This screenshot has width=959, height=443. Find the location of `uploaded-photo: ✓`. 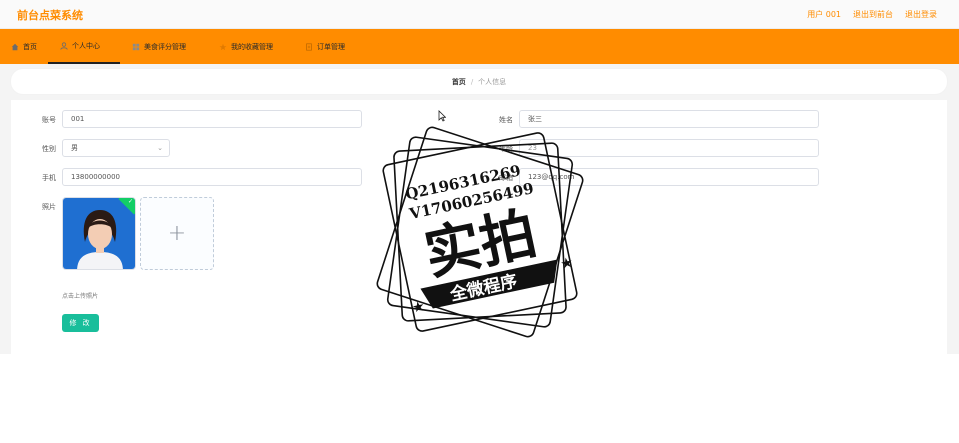

uploaded-photo: ✓ is located at coordinates (99, 233).